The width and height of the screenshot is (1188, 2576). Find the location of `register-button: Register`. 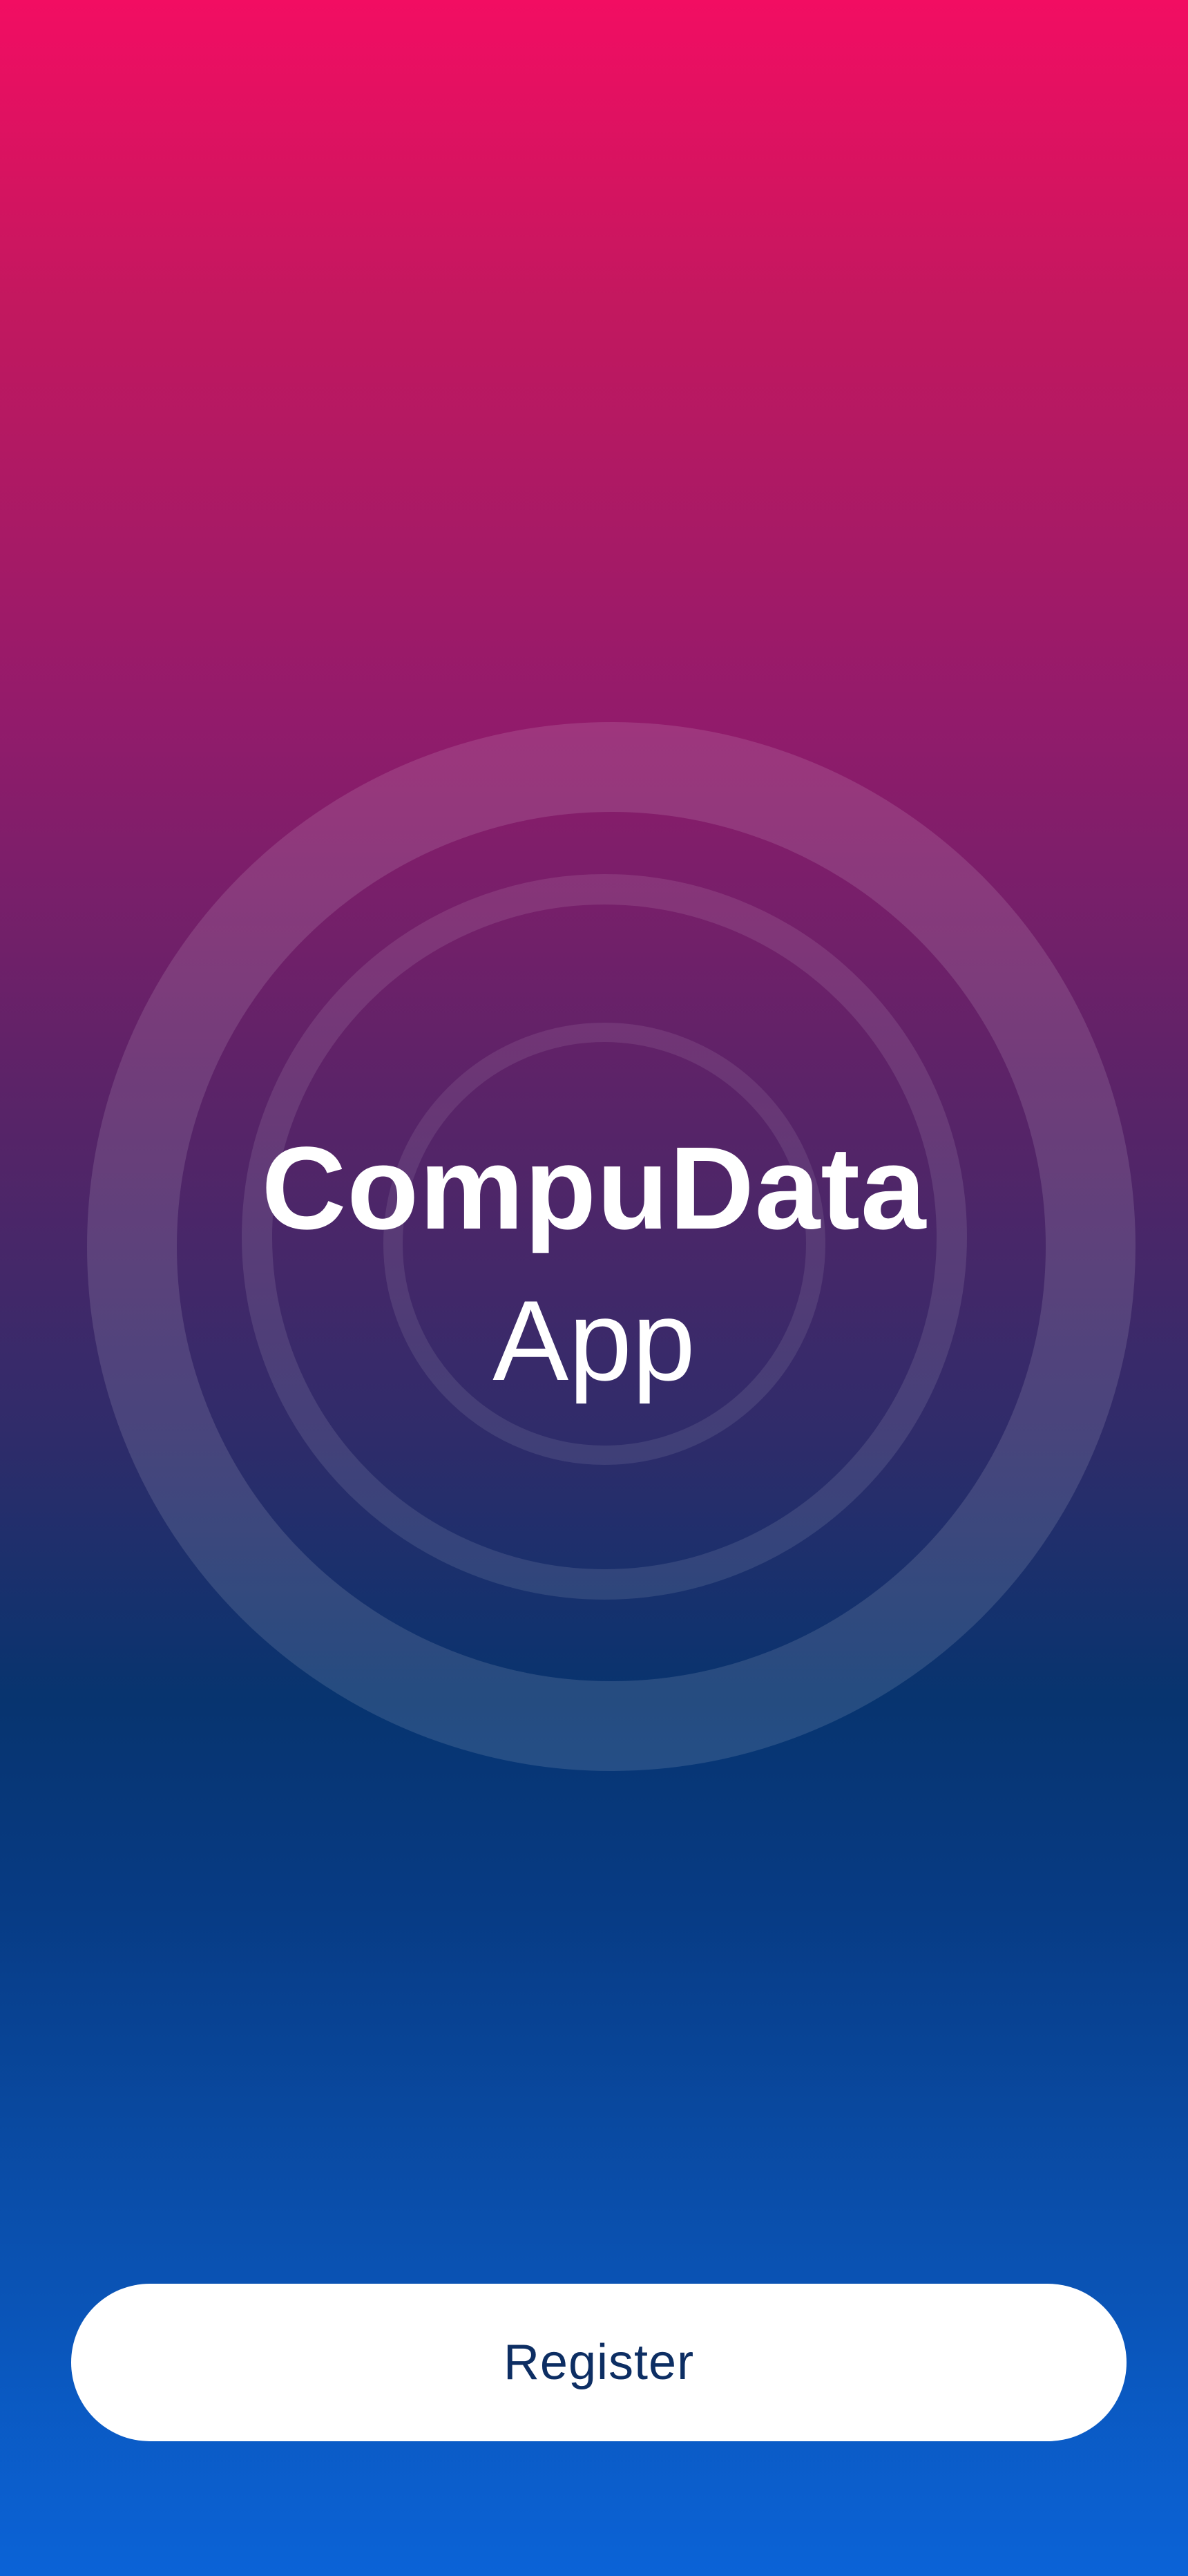

register-button: Register is located at coordinates (599, 2362).